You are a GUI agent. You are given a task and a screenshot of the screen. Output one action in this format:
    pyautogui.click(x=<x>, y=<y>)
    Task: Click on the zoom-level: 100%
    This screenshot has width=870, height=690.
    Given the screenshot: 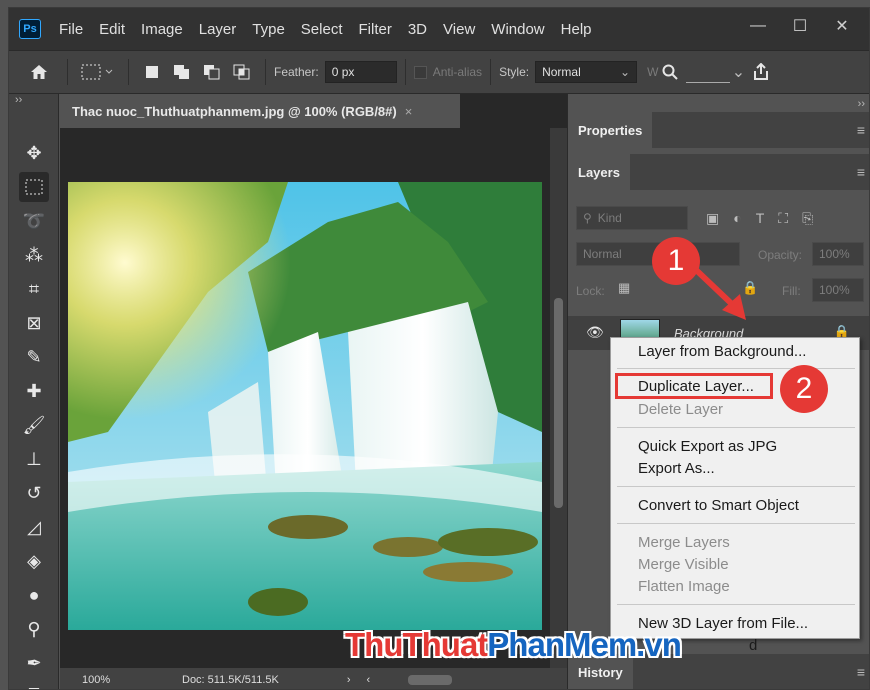 What is the action you would take?
    pyautogui.click(x=132, y=680)
    